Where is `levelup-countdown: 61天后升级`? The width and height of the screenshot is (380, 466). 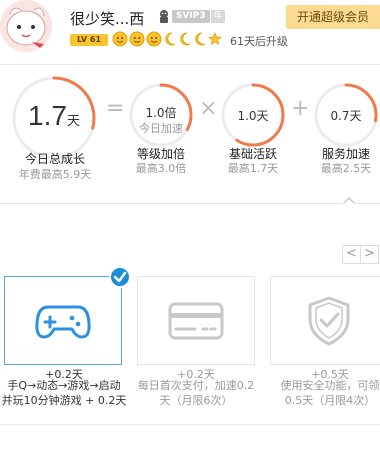
levelup-countdown: 61天后升级 is located at coordinates (259, 41).